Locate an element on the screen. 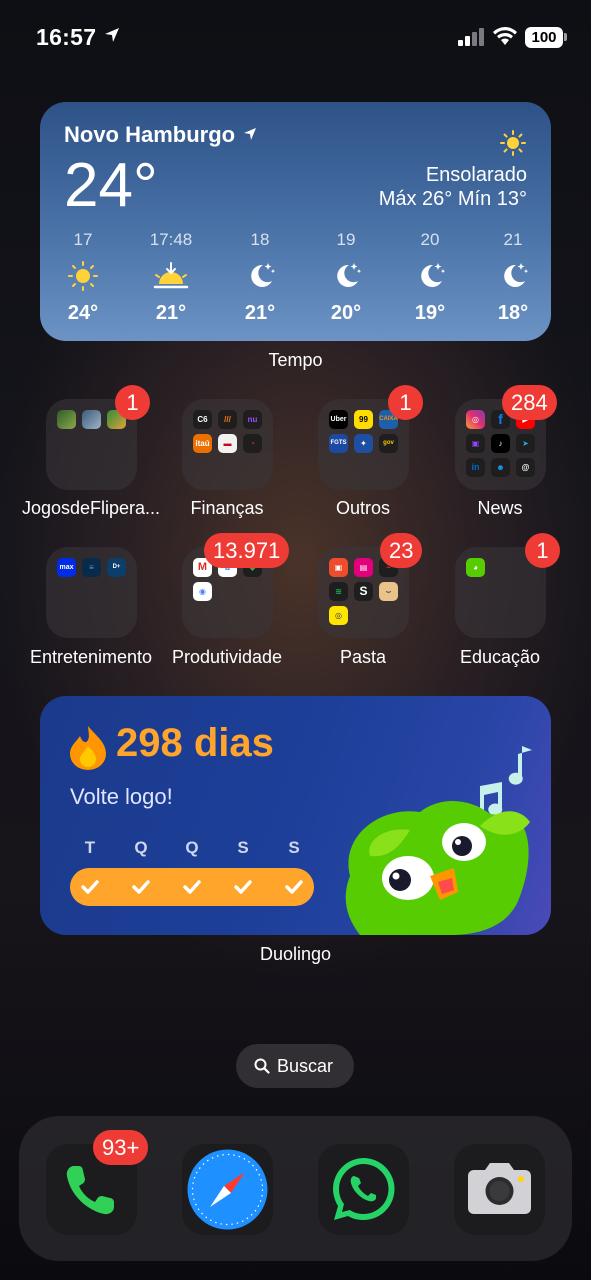  nubank-icon: nu is located at coordinates (252, 419).